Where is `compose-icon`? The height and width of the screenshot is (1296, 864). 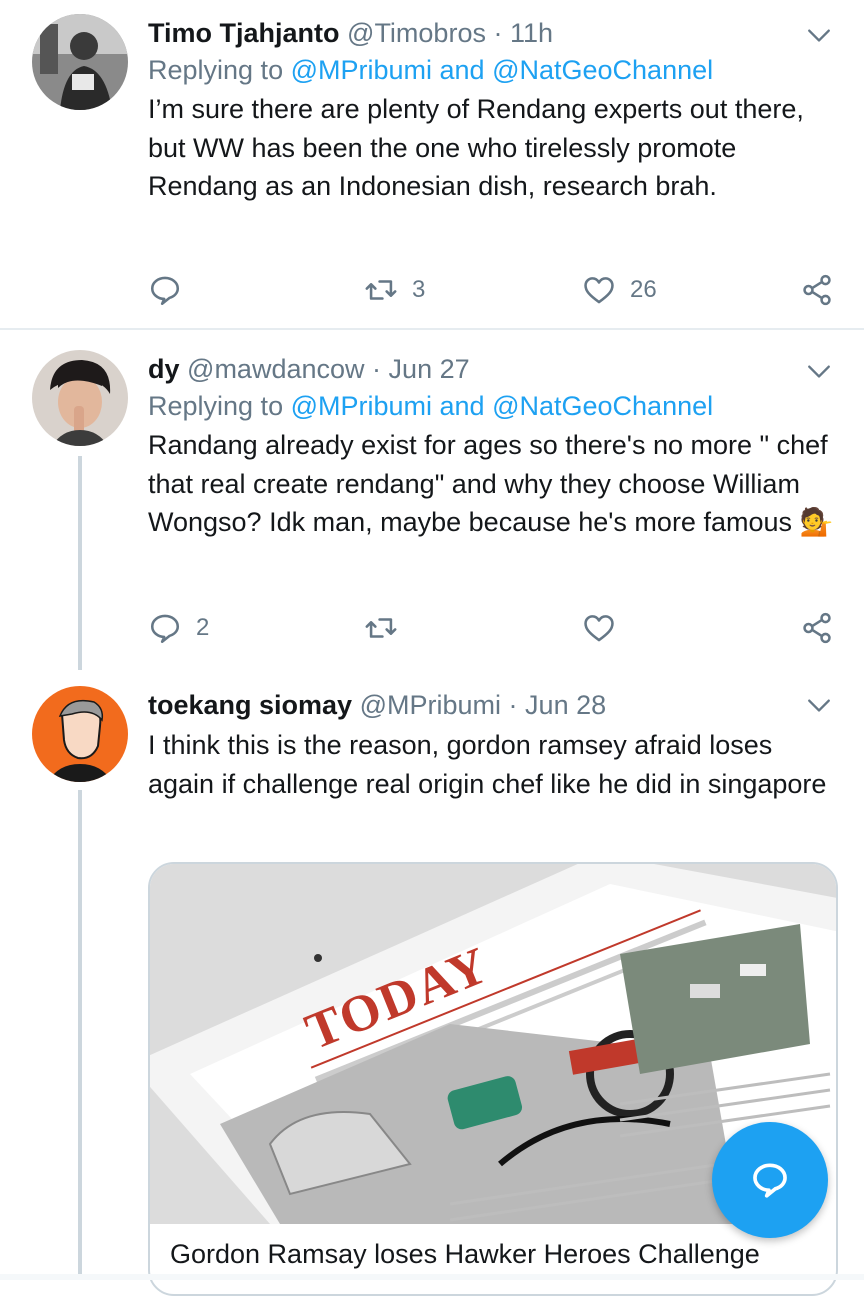 compose-icon is located at coordinates (770, 1180).